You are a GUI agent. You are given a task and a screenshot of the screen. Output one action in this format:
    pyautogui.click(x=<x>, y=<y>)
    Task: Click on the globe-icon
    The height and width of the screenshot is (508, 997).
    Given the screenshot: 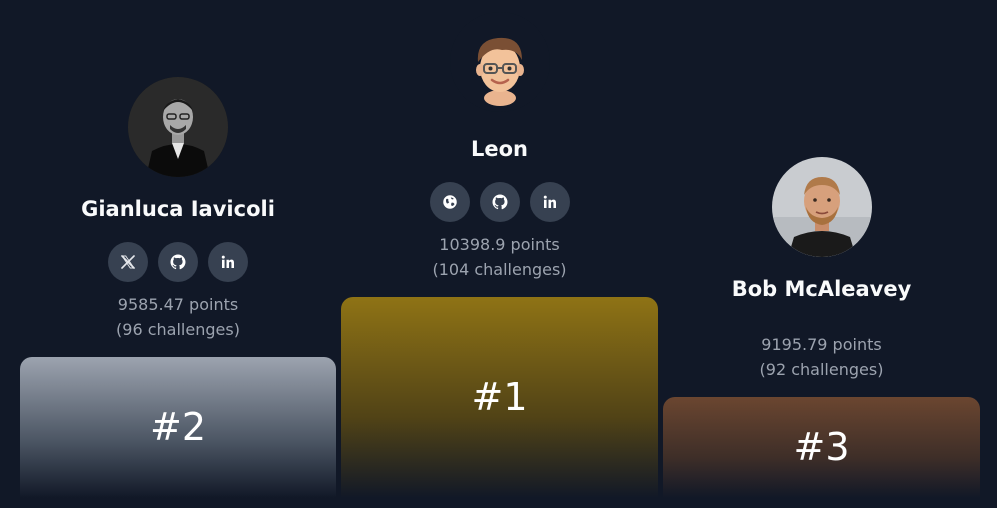 What is the action you would take?
    pyautogui.click(x=449, y=202)
    